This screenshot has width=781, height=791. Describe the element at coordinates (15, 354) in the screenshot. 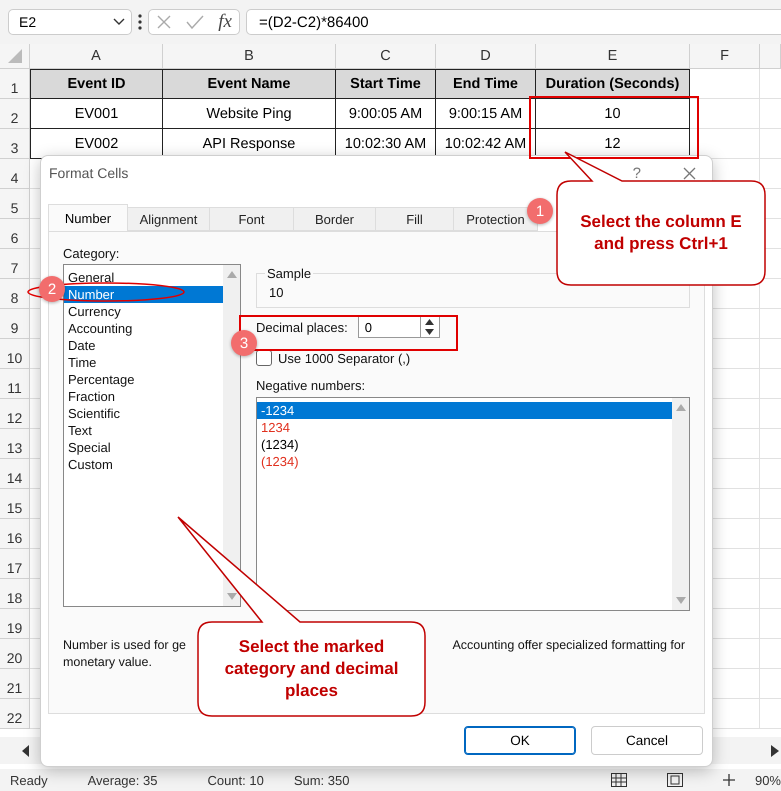

I see `row-header: 10` at that location.